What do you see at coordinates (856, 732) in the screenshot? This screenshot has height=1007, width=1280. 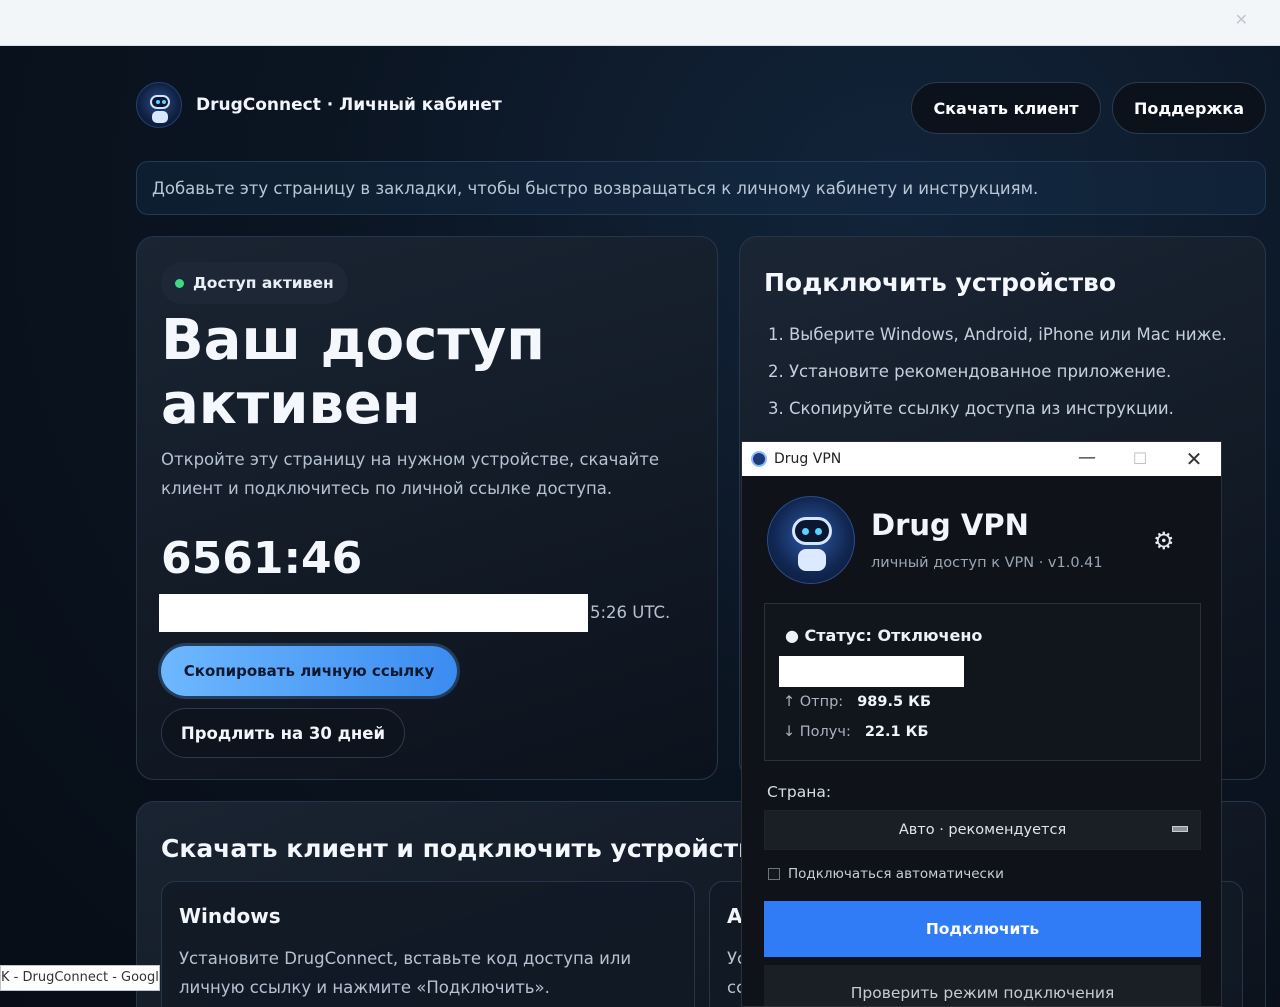 I see `received-row: ↓ Получ: 22.1 КБ` at bounding box center [856, 732].